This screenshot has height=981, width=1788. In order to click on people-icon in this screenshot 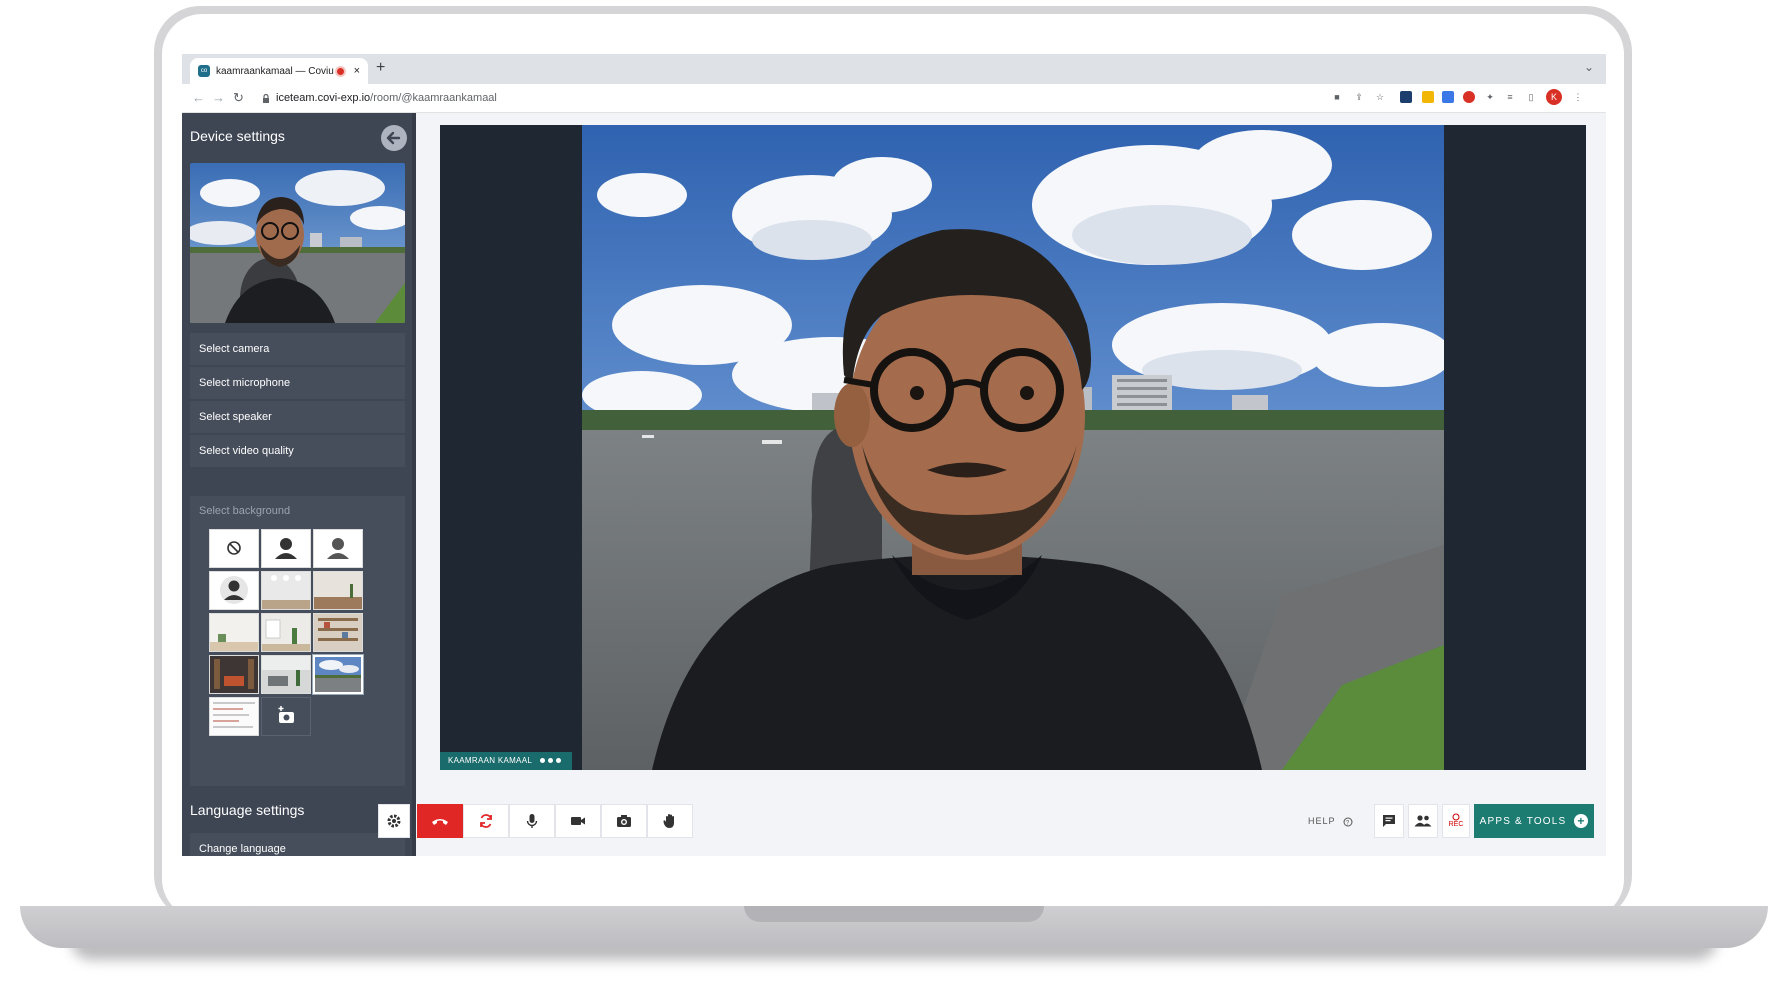, I will do `click(1423, 821)`.